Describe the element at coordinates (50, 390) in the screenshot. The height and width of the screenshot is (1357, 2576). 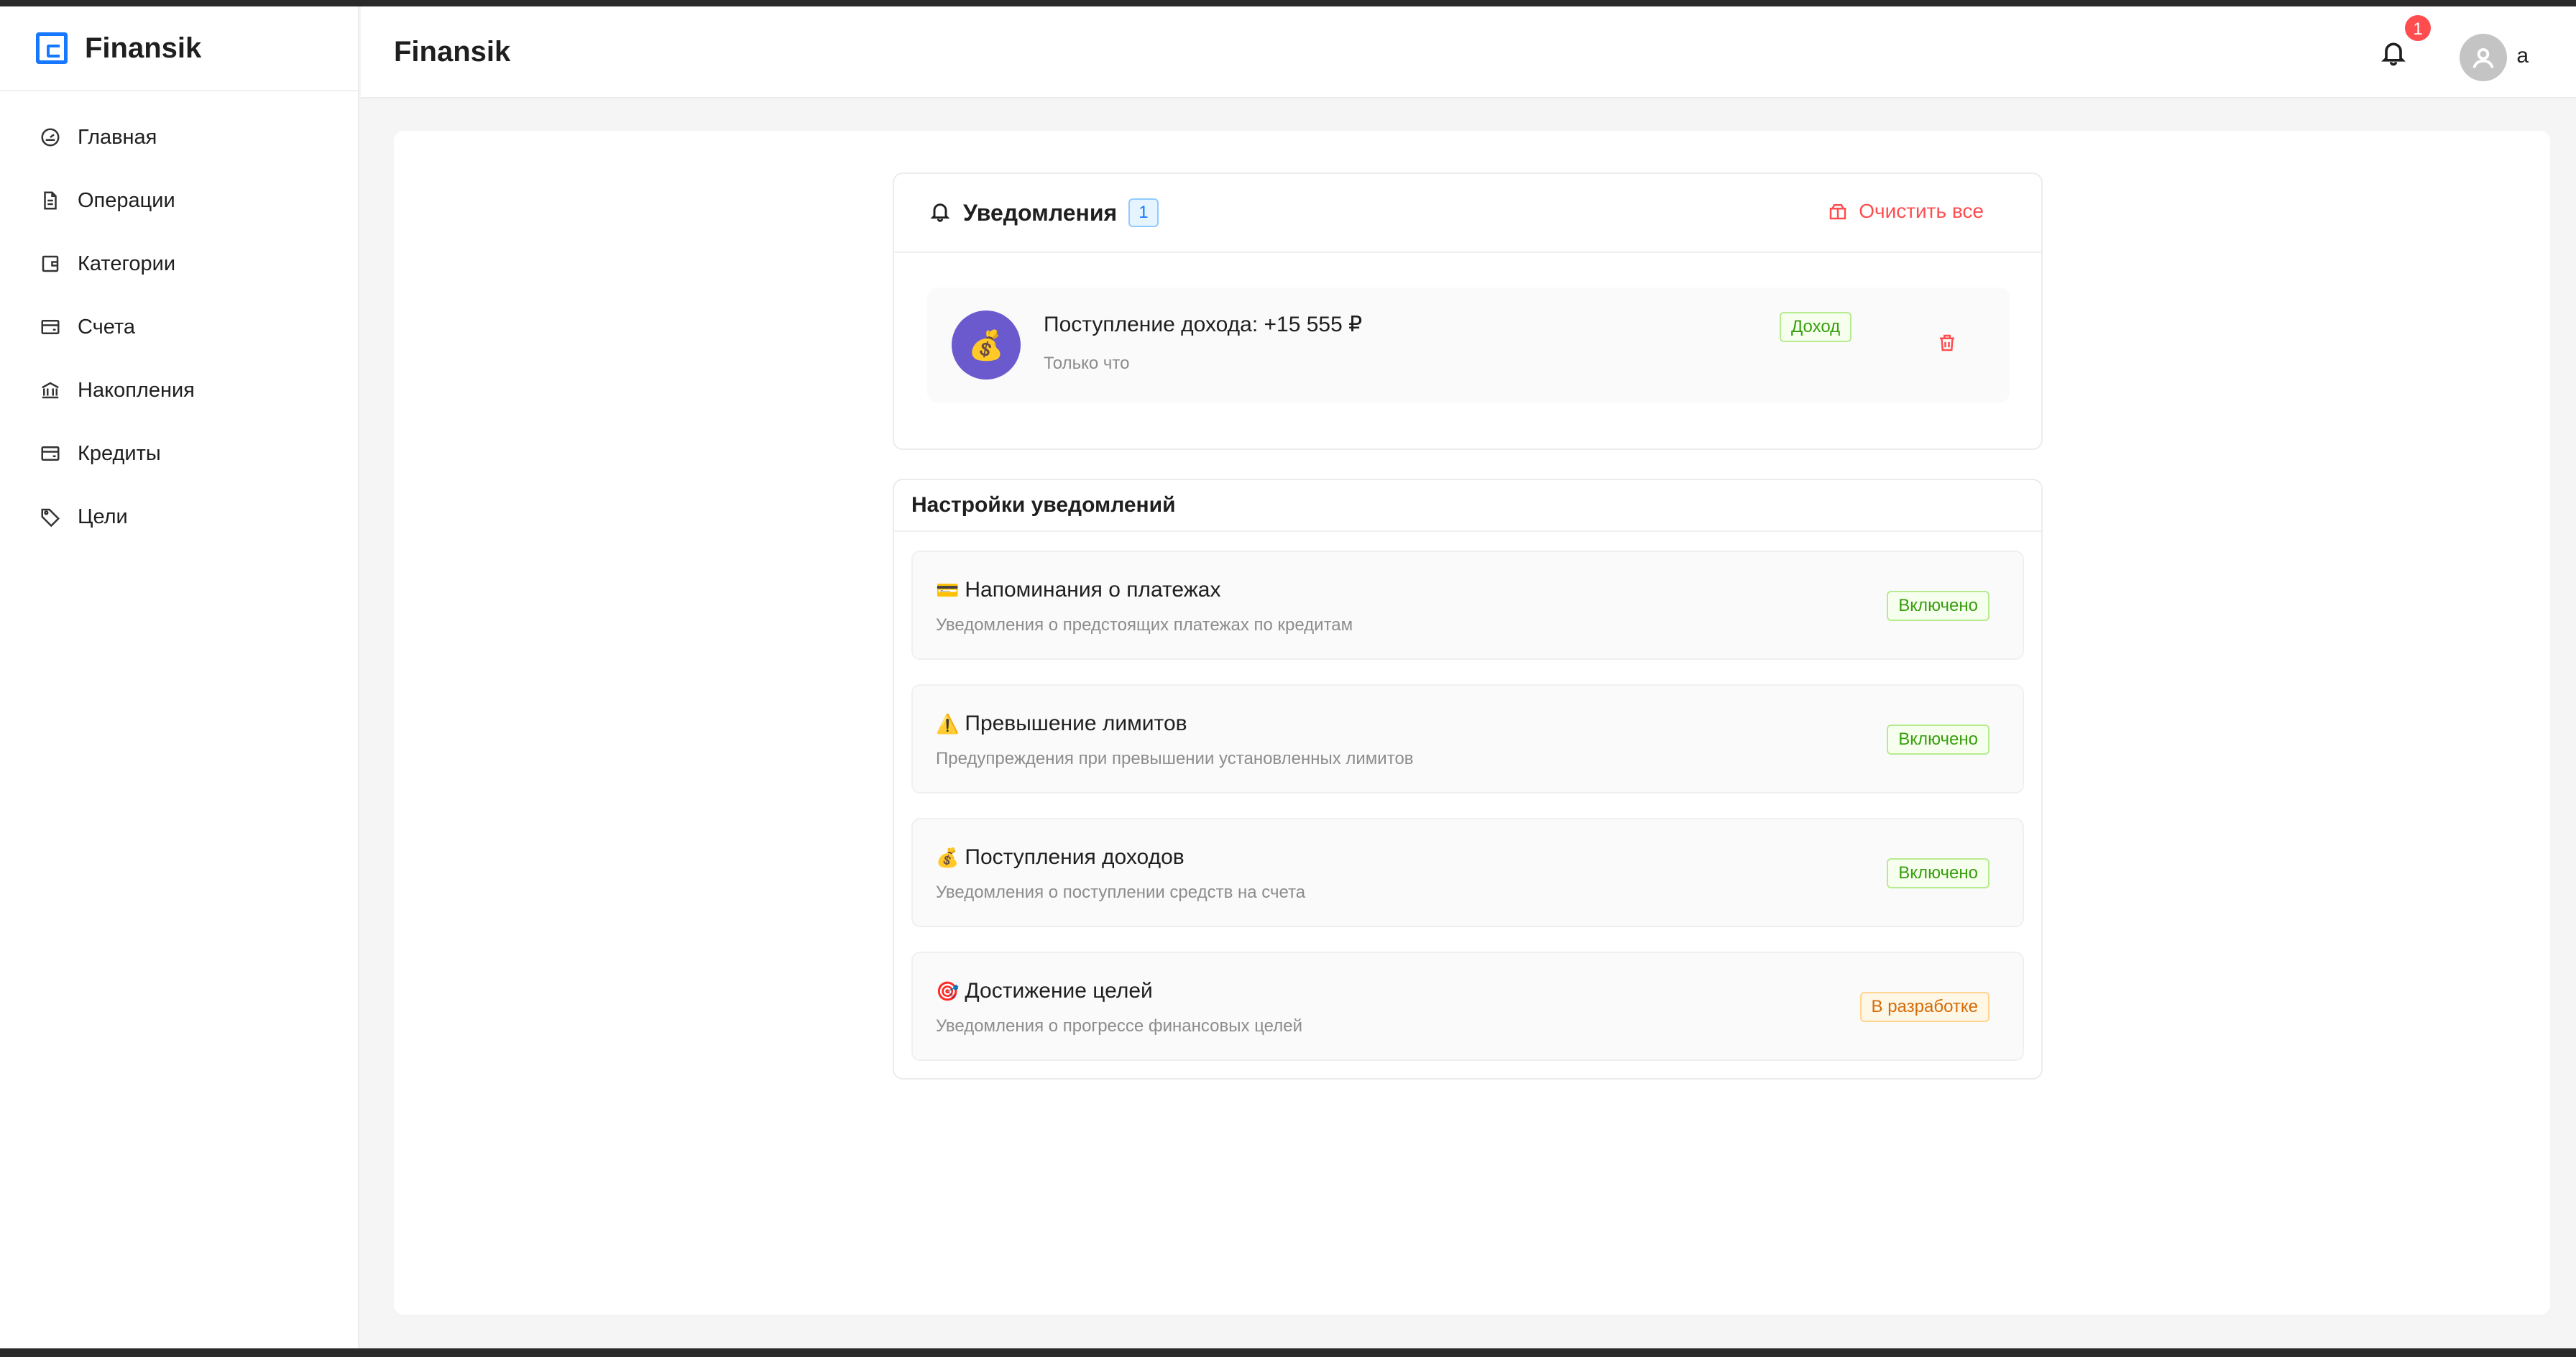
I see `bank-icon` at that location.